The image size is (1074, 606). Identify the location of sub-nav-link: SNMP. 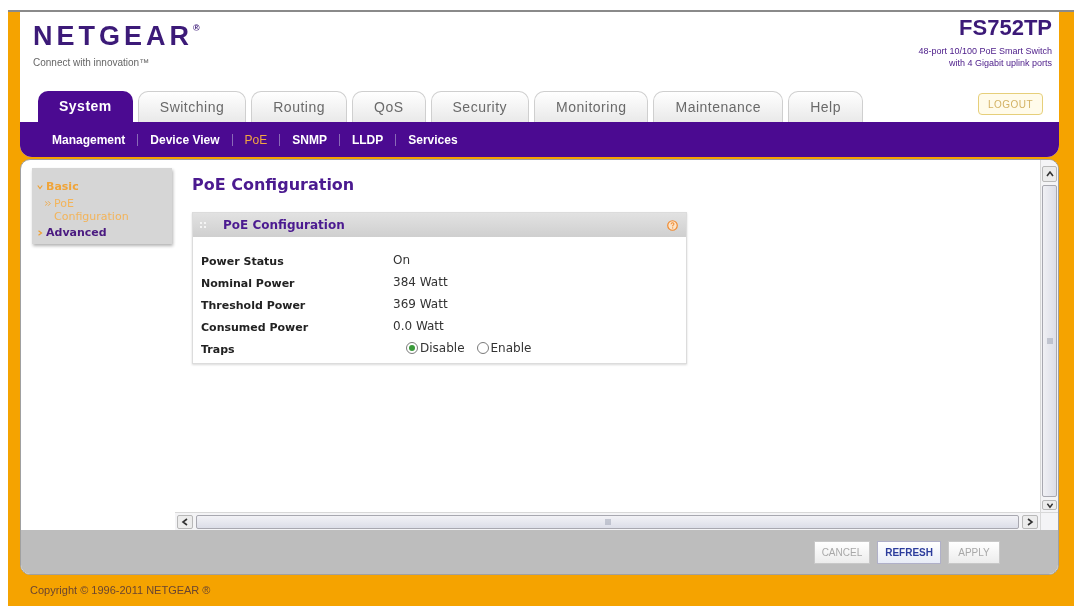
(309, 139).